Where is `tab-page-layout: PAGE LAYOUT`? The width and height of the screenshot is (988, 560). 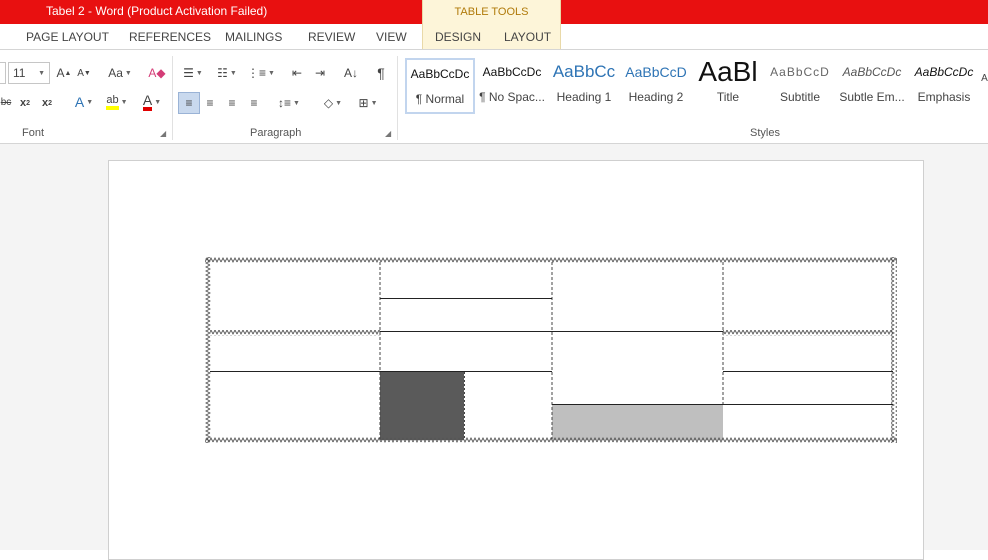
tab-page-layout: PAGE LAYOUT is located at coordinates (67, 37).